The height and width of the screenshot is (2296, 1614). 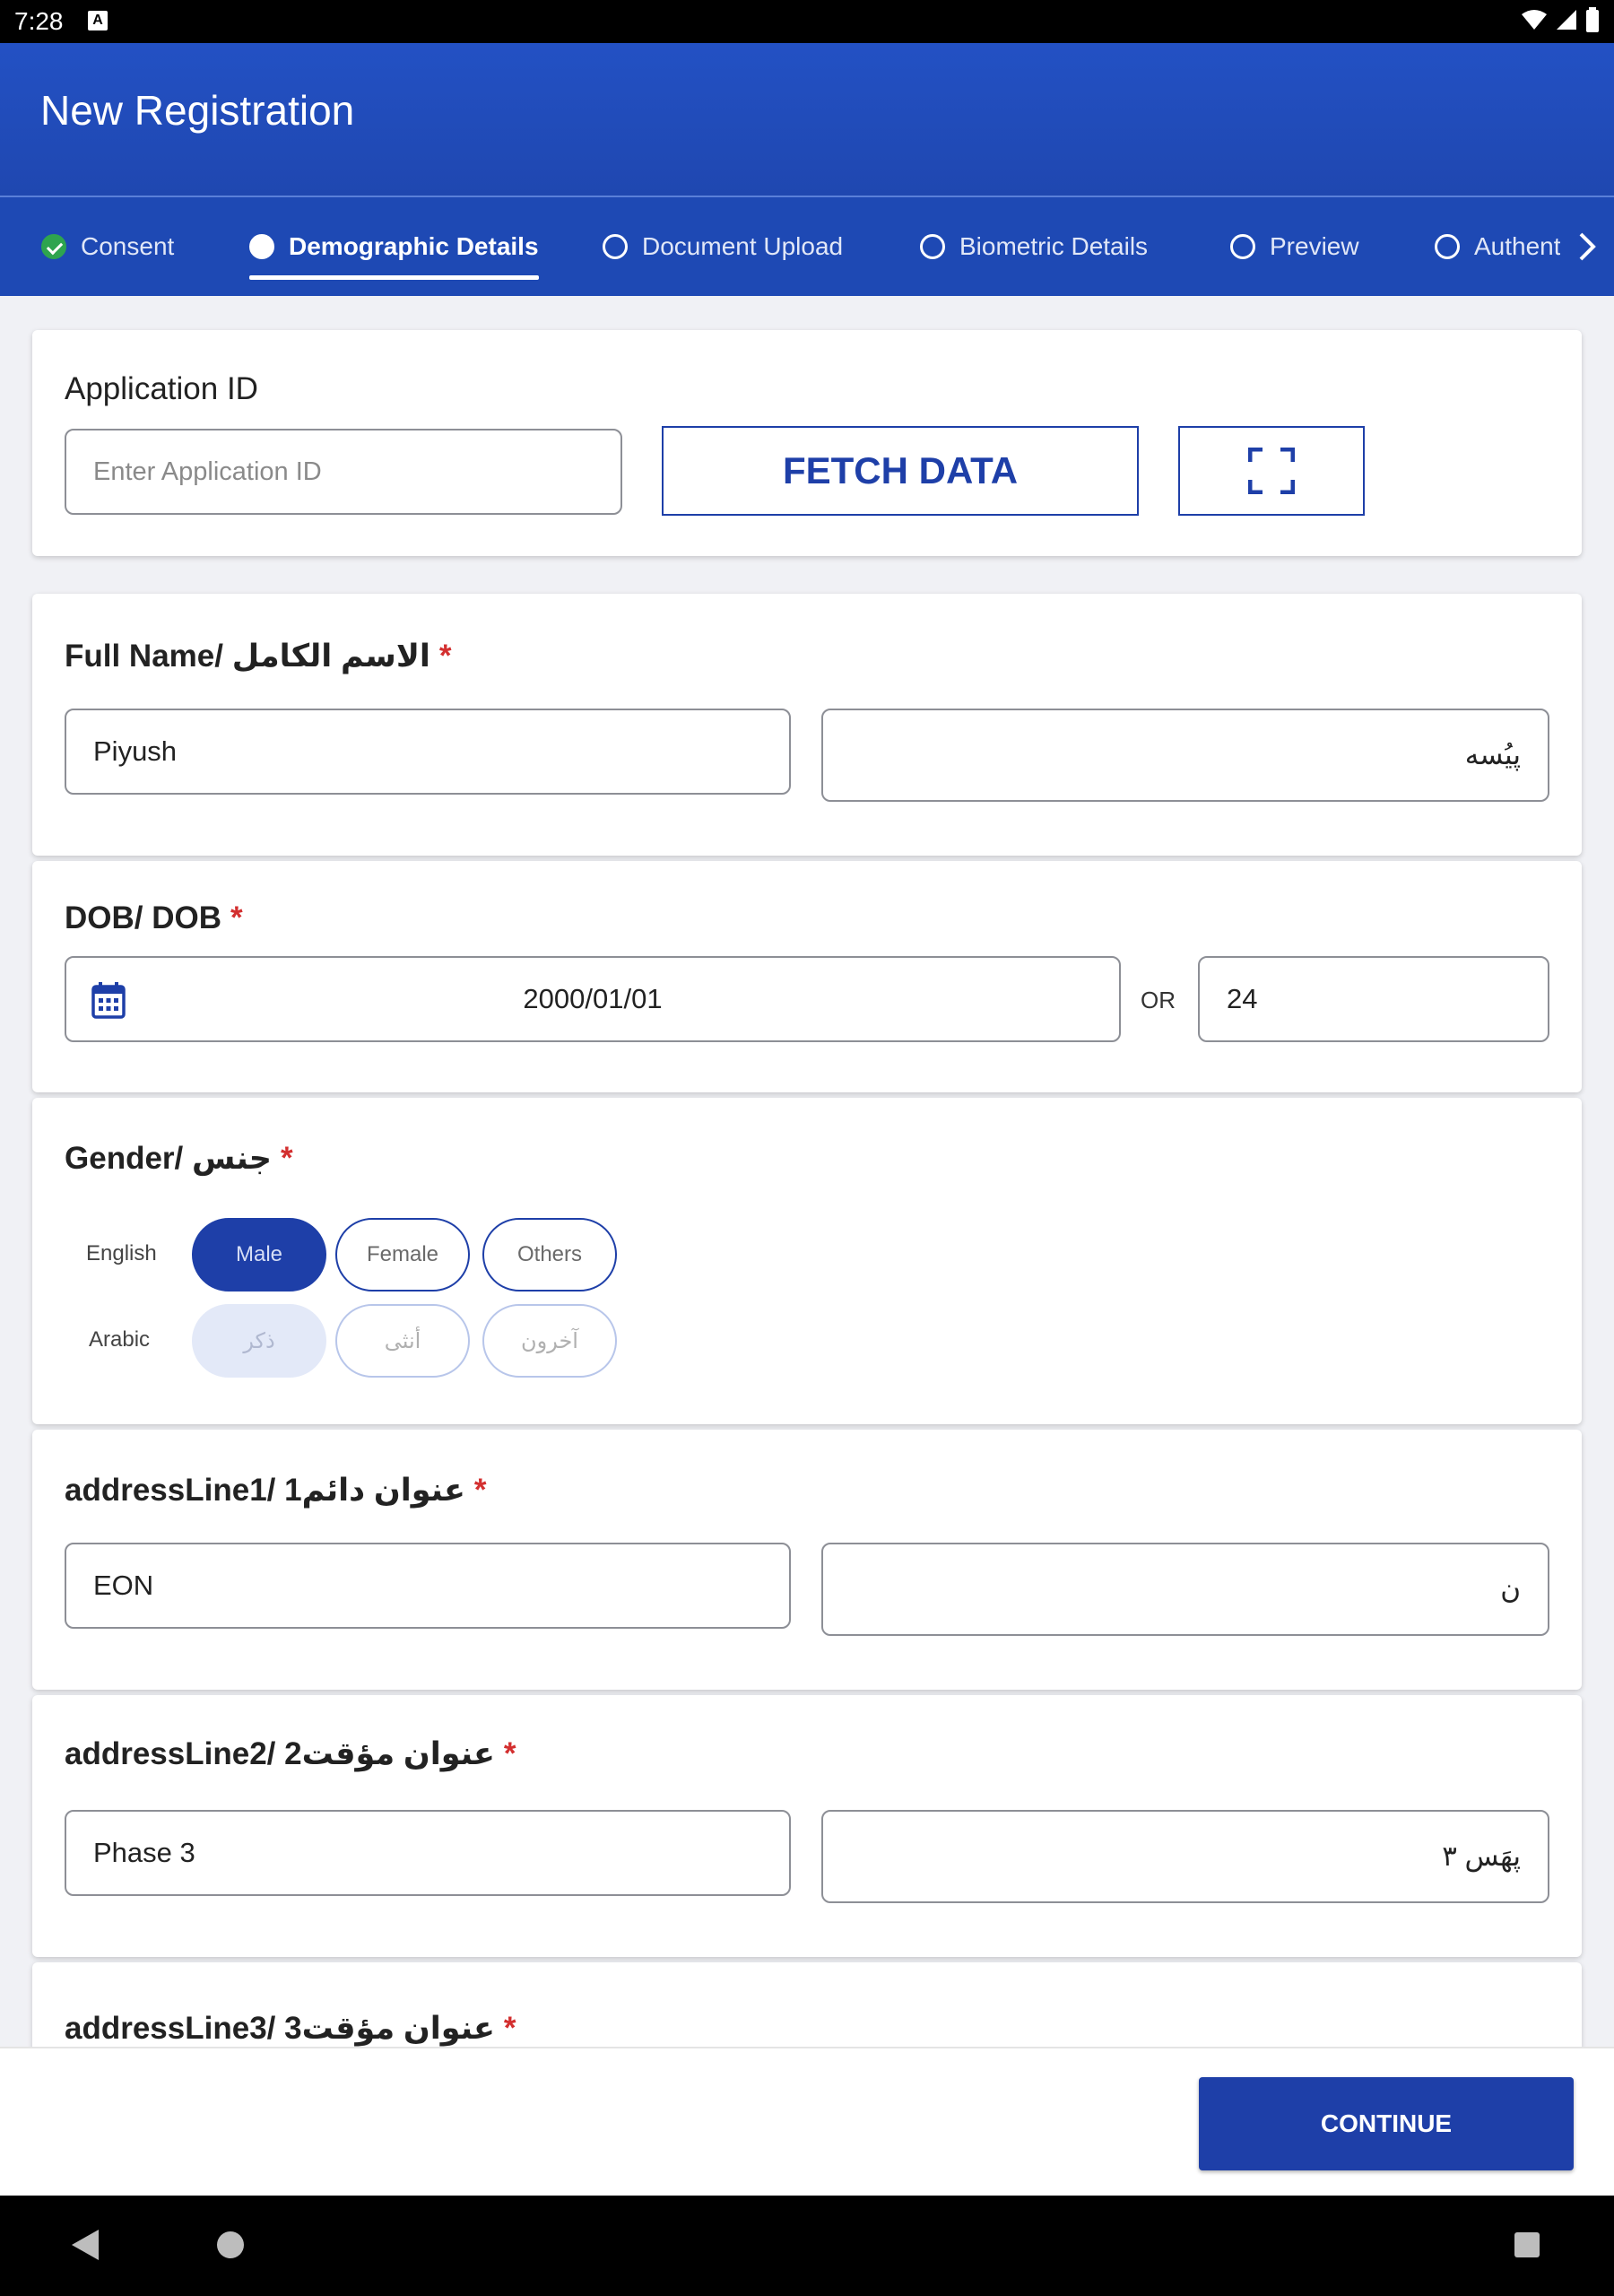 What do you see at coordinates (258, 656) in the screenshot?
I see `full-name-label: Full Name/ الاسم الكامل *` at bounding box center [258, 656].